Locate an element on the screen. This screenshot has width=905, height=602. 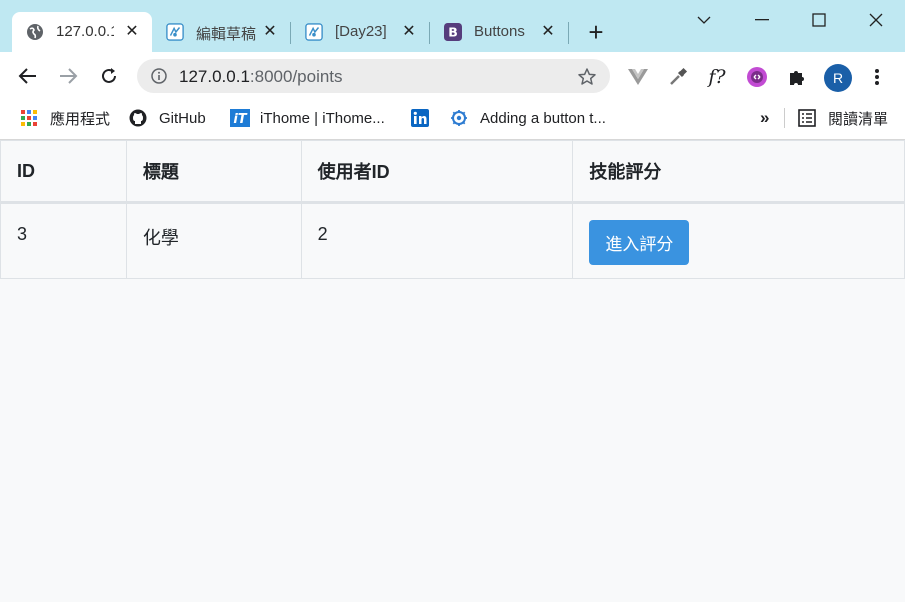
url-text: 127.0.0.1:8000/points is located at coordinates (261, 77).